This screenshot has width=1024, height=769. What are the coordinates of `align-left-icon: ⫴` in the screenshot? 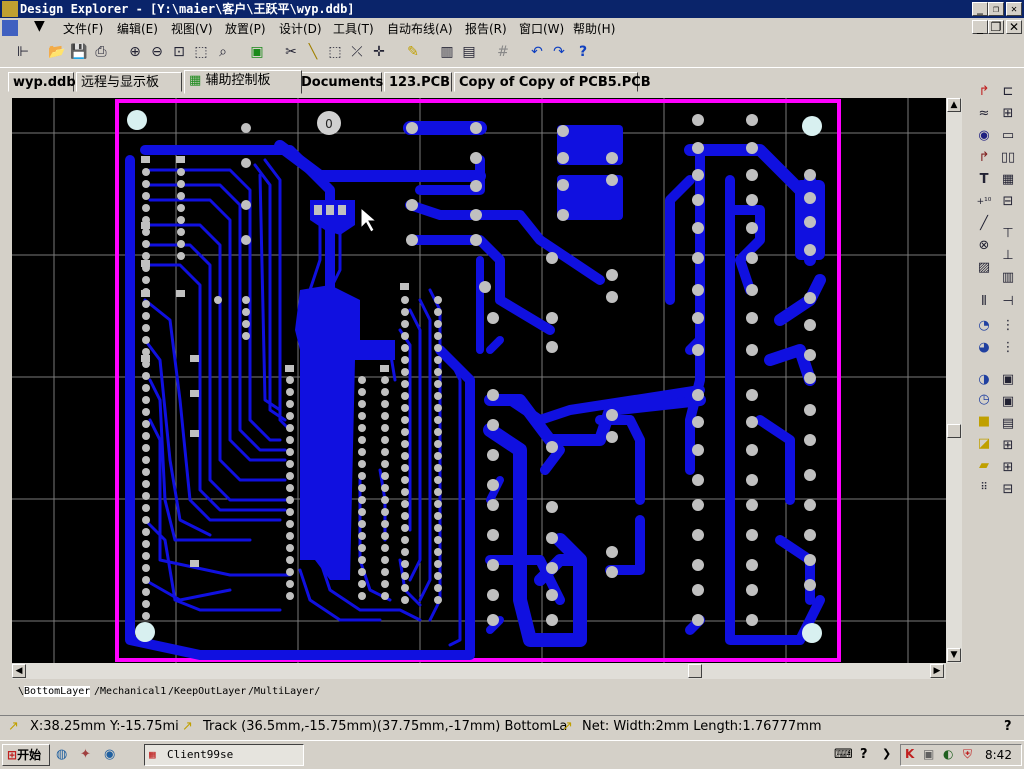 It's located at (984, 302).